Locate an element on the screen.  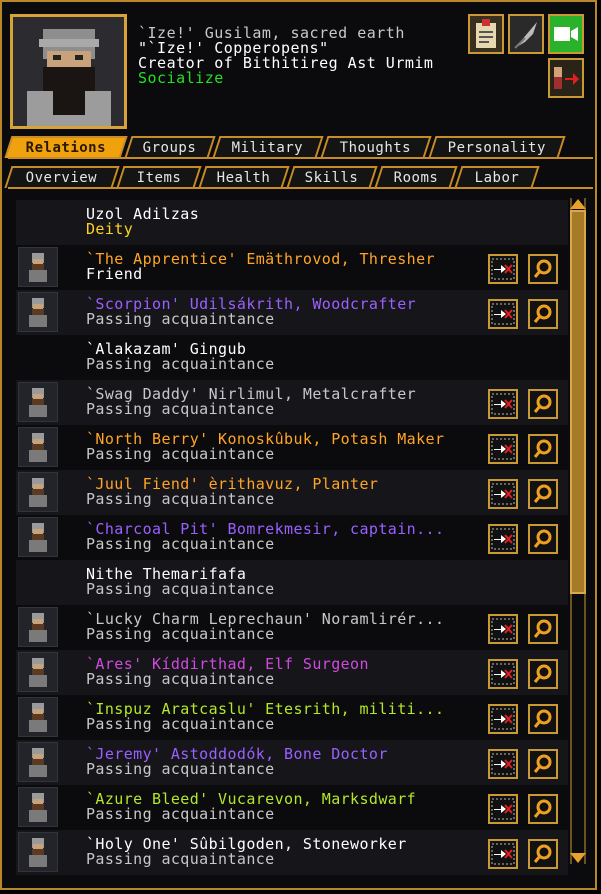
camera-follow-button is located at coordinates (566, 34).